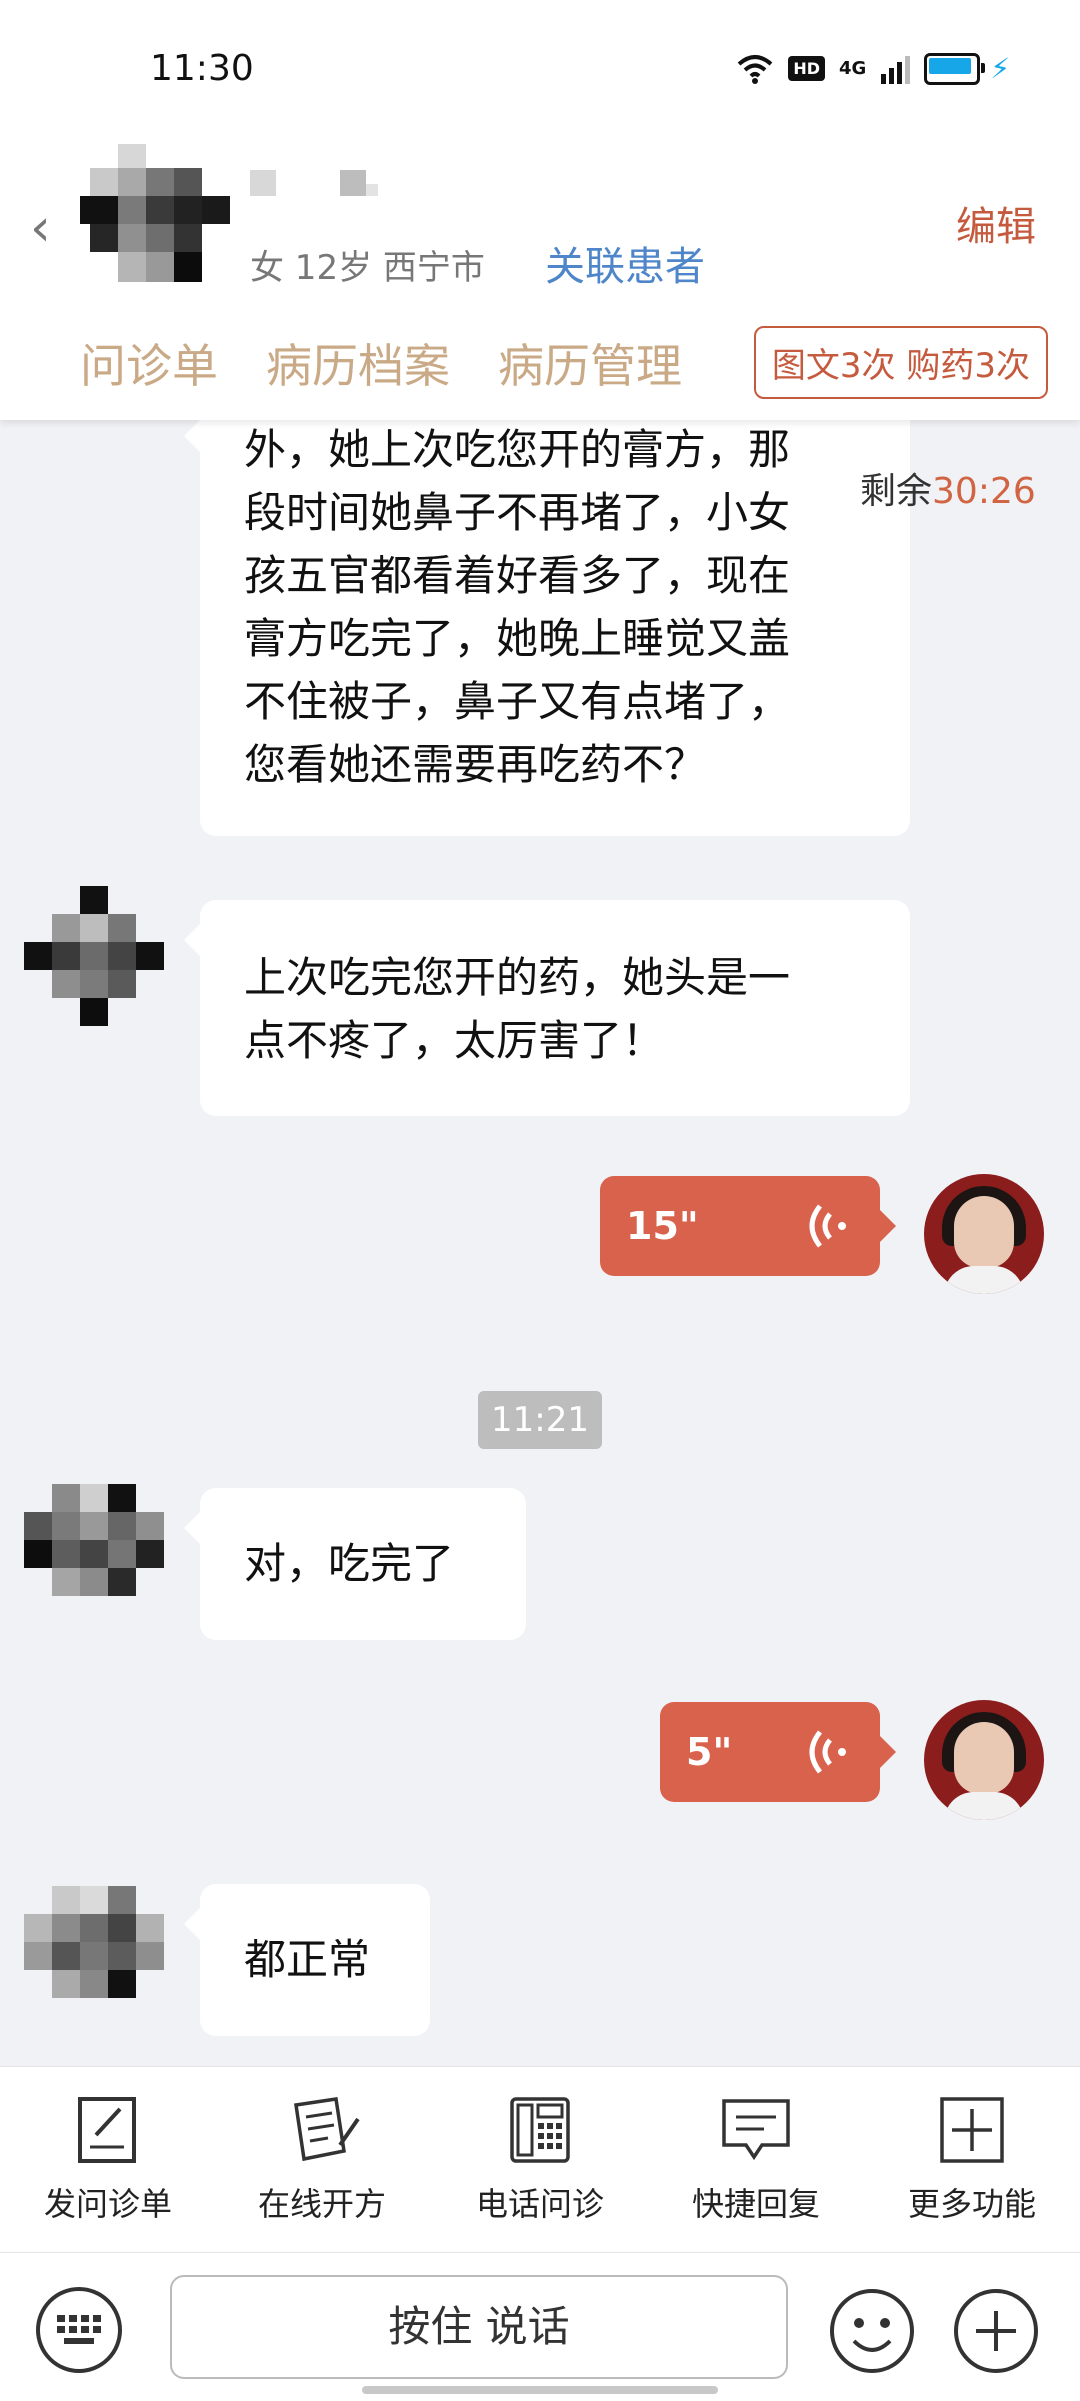  Describe the element at coordinates (367, 268) in the screenshot. I see `patient-info: 女 12岁 西宁市` at that location.